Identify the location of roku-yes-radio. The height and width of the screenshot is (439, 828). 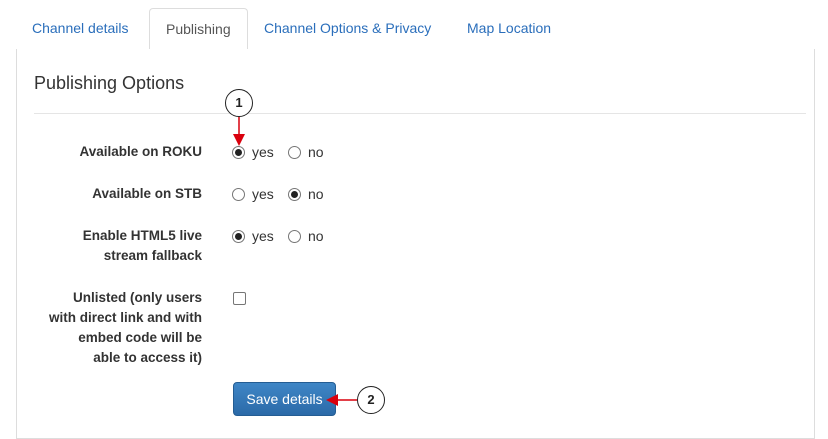
(238, 152).